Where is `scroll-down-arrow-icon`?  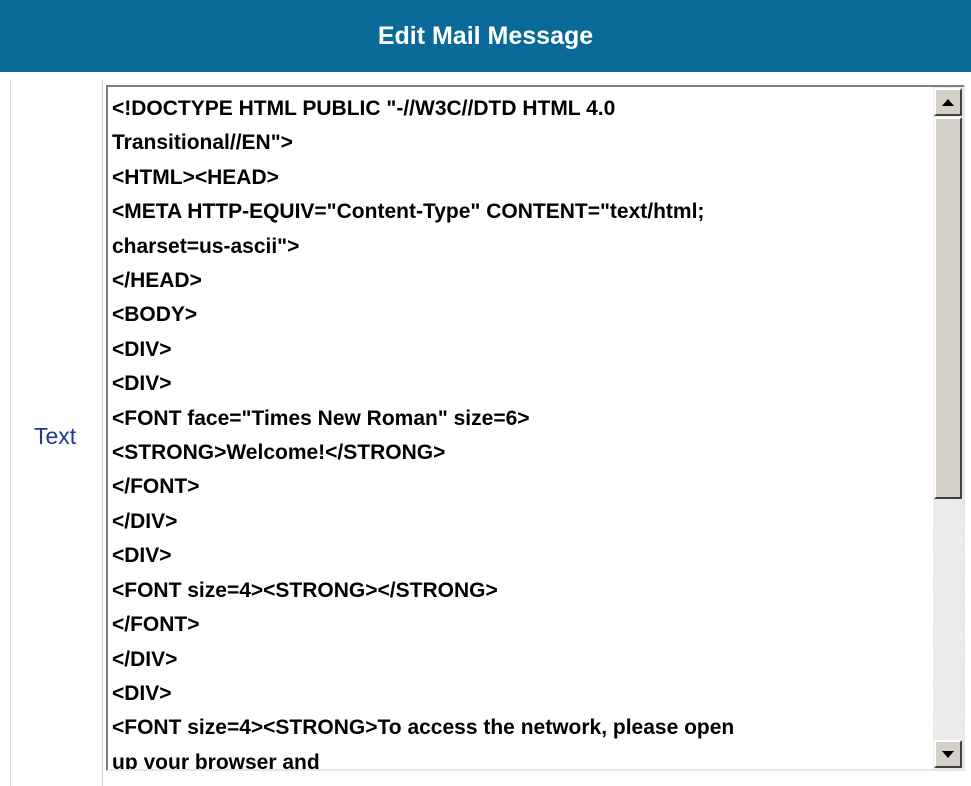 scroll-down-arrow-icon is located at coordinates (948, 754).